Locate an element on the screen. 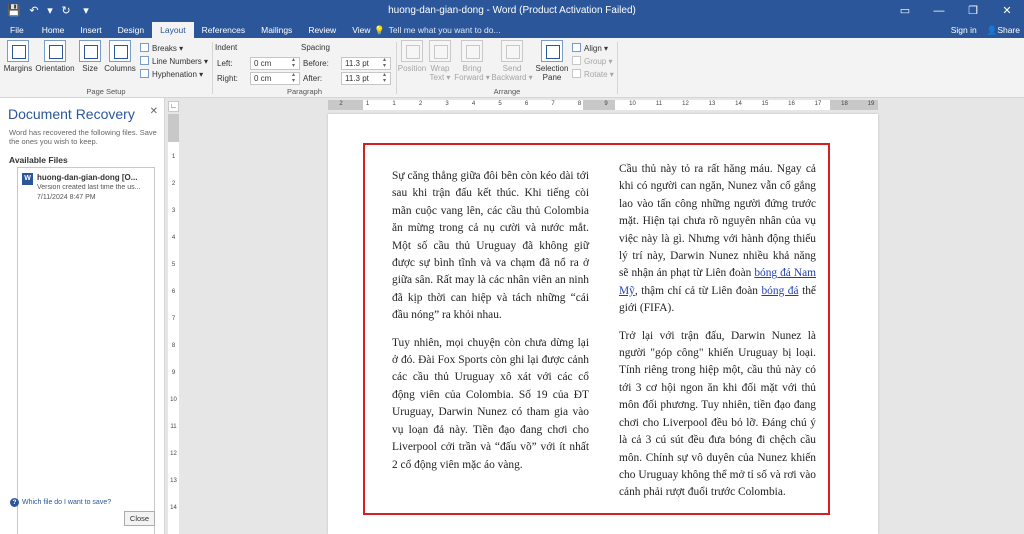 Image resolution: width=1024 pixels, height=534 pixels. bring-forward-icon is located at coordinates (472, 51).